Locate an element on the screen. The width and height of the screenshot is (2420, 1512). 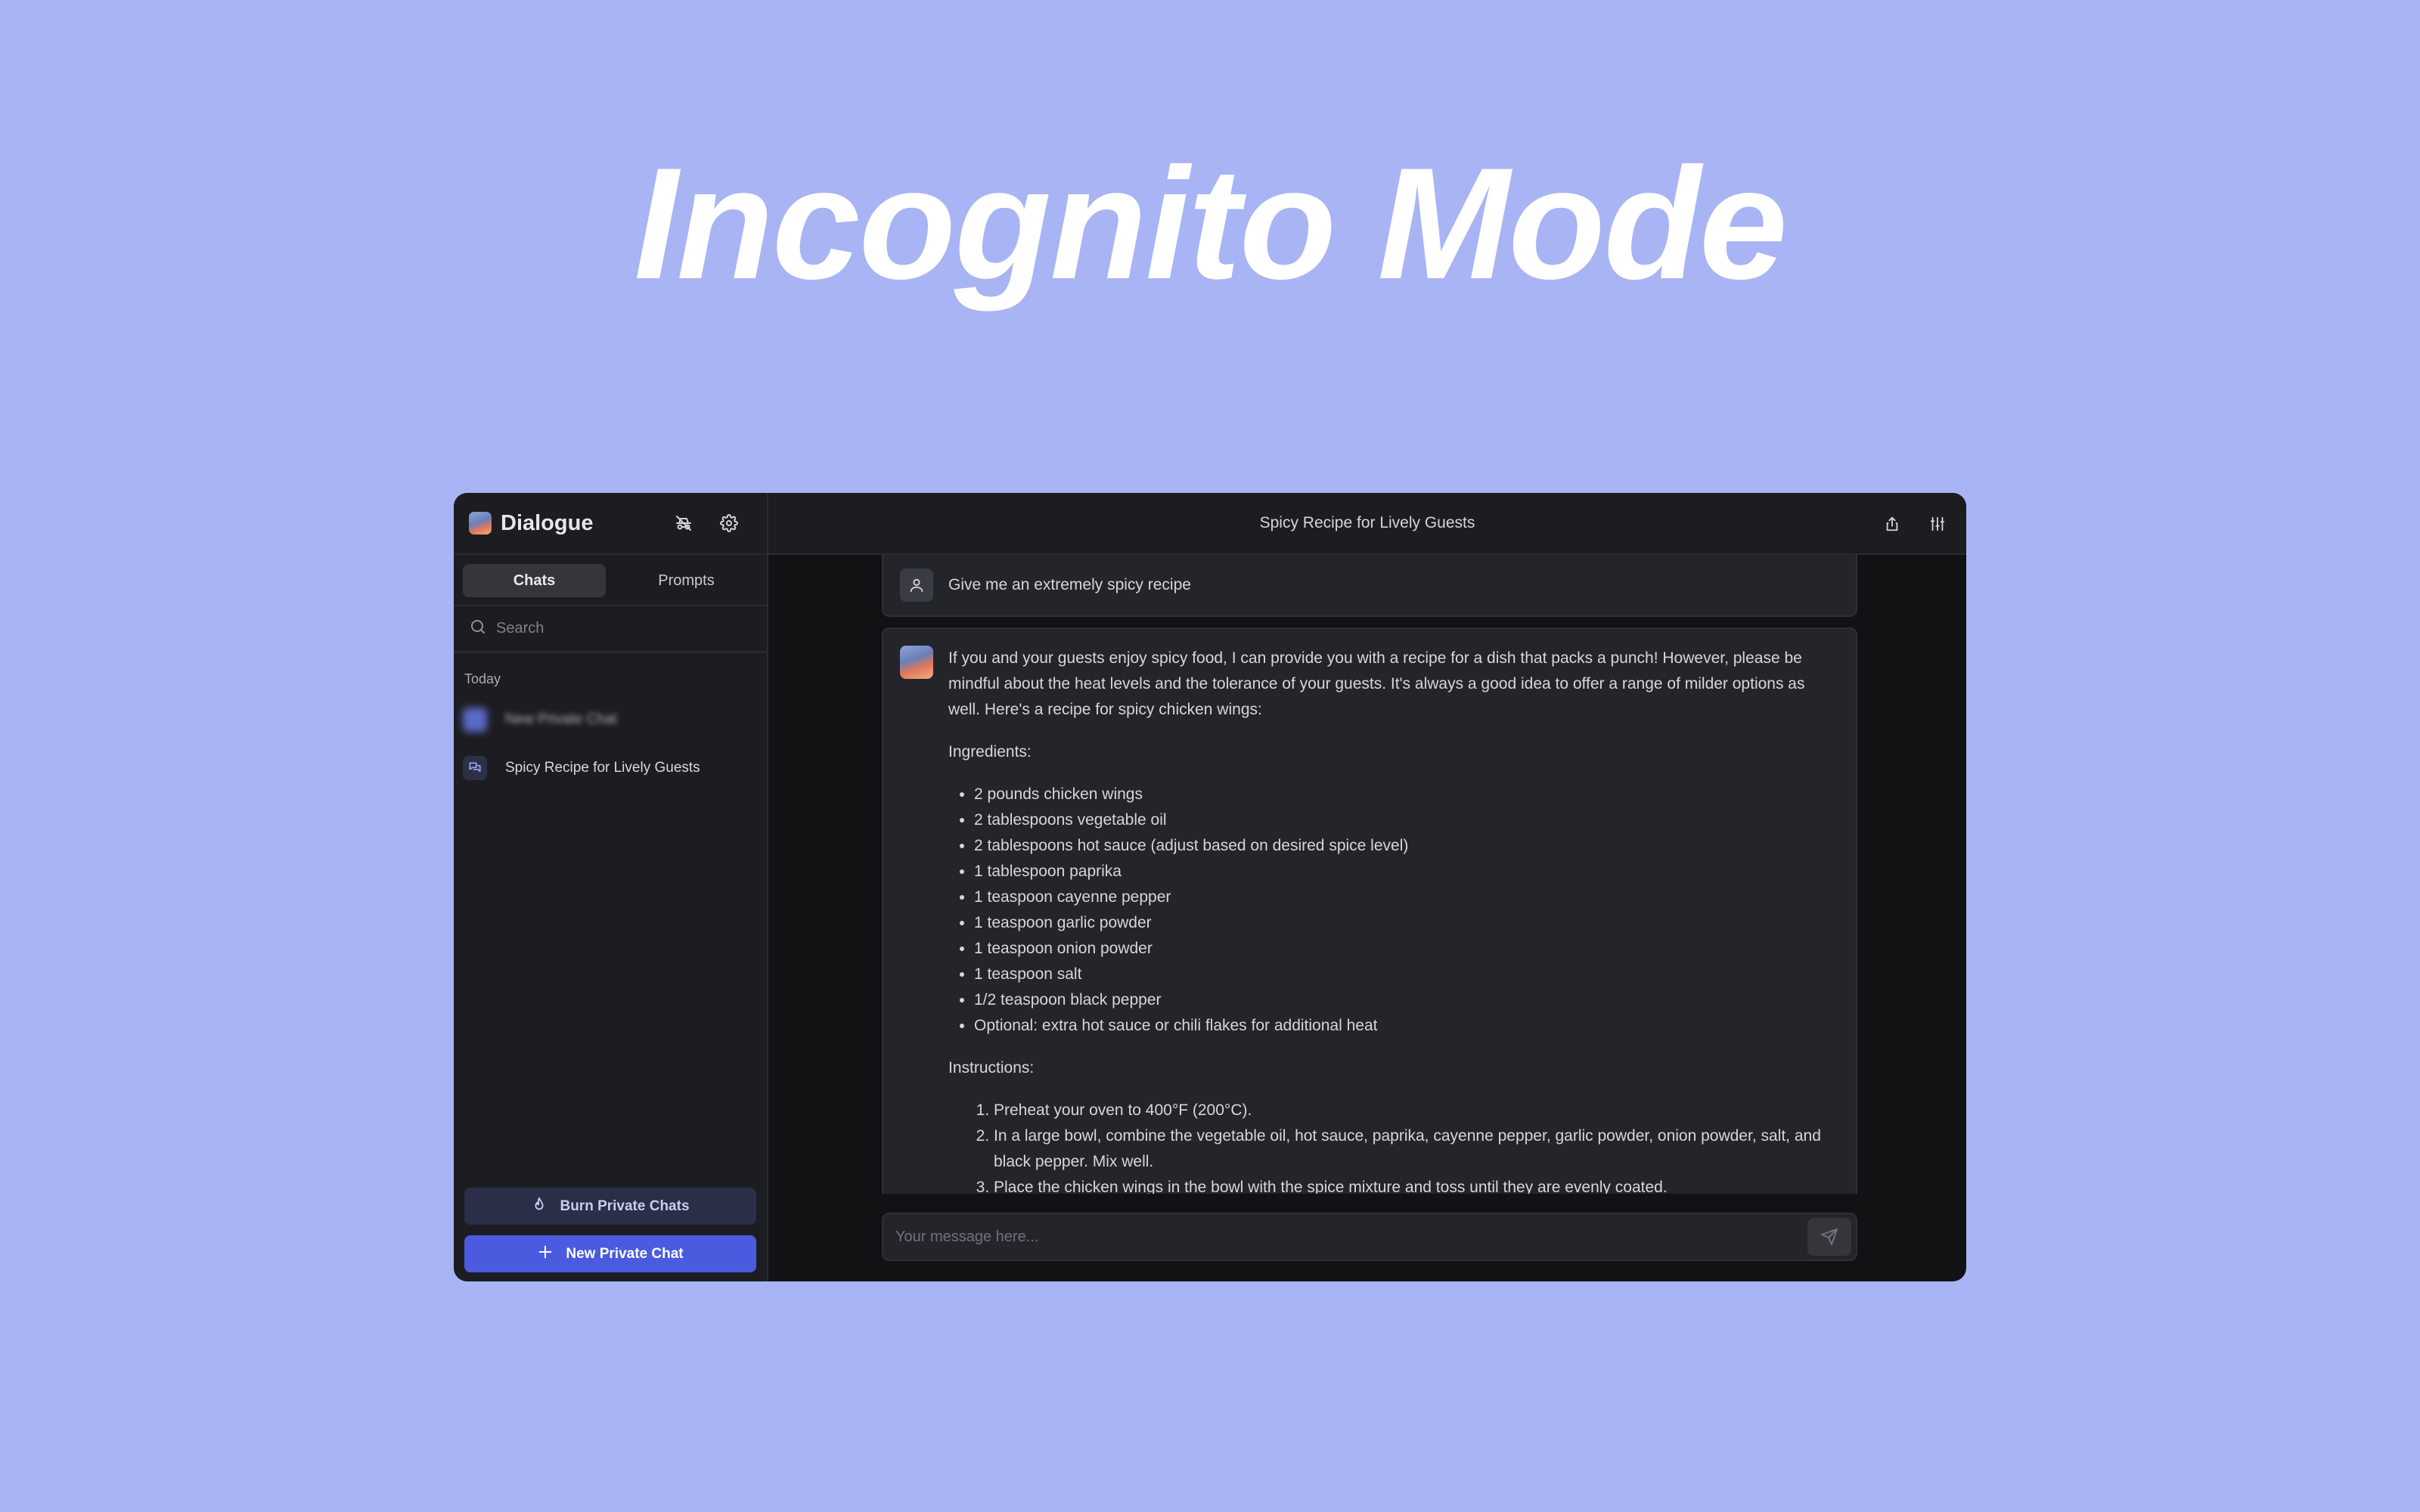
conversation-title: Spicy Recipe for Lively Guests is located at coordinates (1367, 522).